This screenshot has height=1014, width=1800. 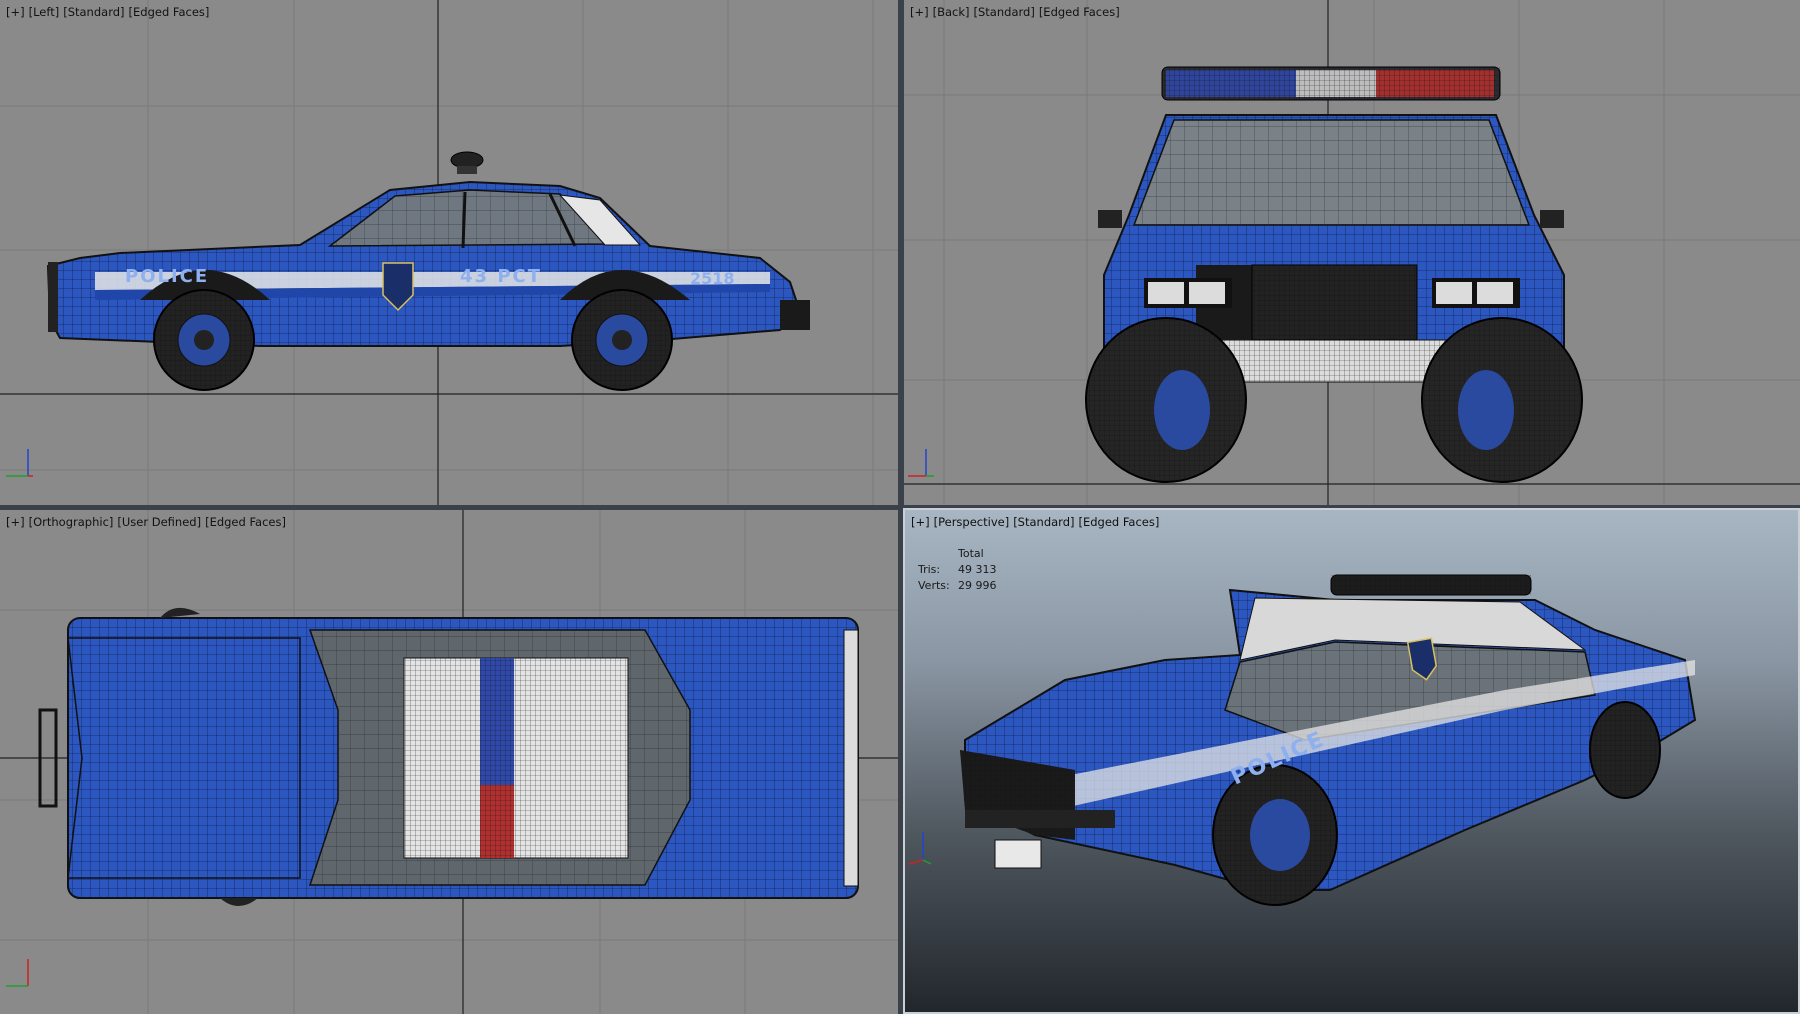 What do you see at coordinates (17, 973) in the screenshot?
I see `axis-gizmo-orthographic` at bounding box center [17, 973].